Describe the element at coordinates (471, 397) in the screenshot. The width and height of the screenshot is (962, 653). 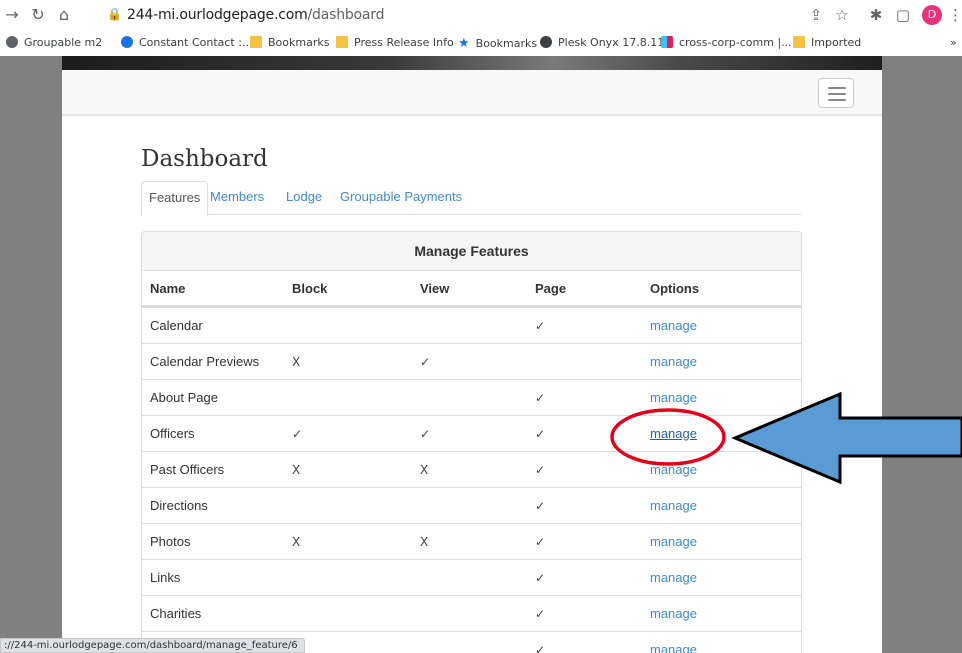
I see `table-row: About Page ✓ manage` at that location.